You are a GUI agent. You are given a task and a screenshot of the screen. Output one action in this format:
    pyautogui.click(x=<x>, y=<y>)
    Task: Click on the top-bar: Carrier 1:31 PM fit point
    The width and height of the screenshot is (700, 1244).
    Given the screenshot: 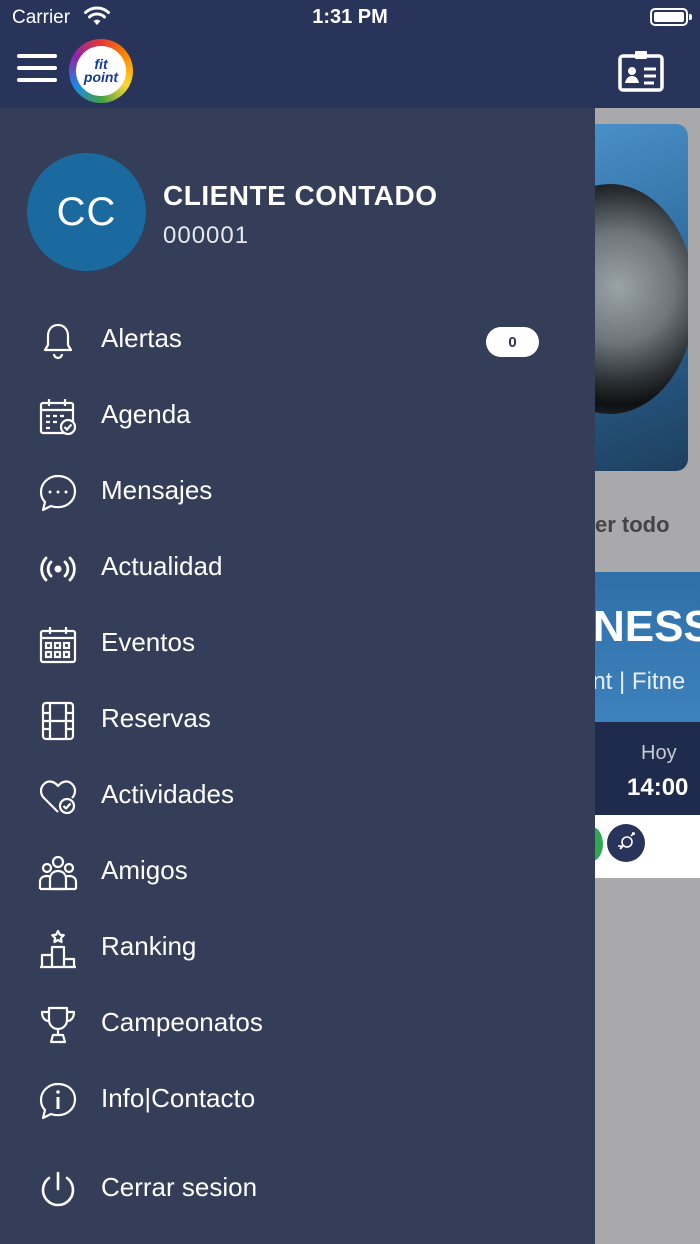 What is the action you would take?
    pyautogui.click(x=350, y=54)
    